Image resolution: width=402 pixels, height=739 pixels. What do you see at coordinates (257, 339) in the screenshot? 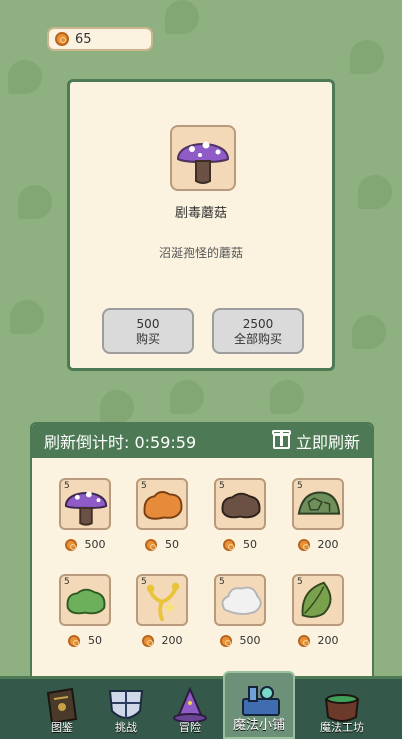
I see `buy-all-label: 全部购买` at bounding box center [257, 339].